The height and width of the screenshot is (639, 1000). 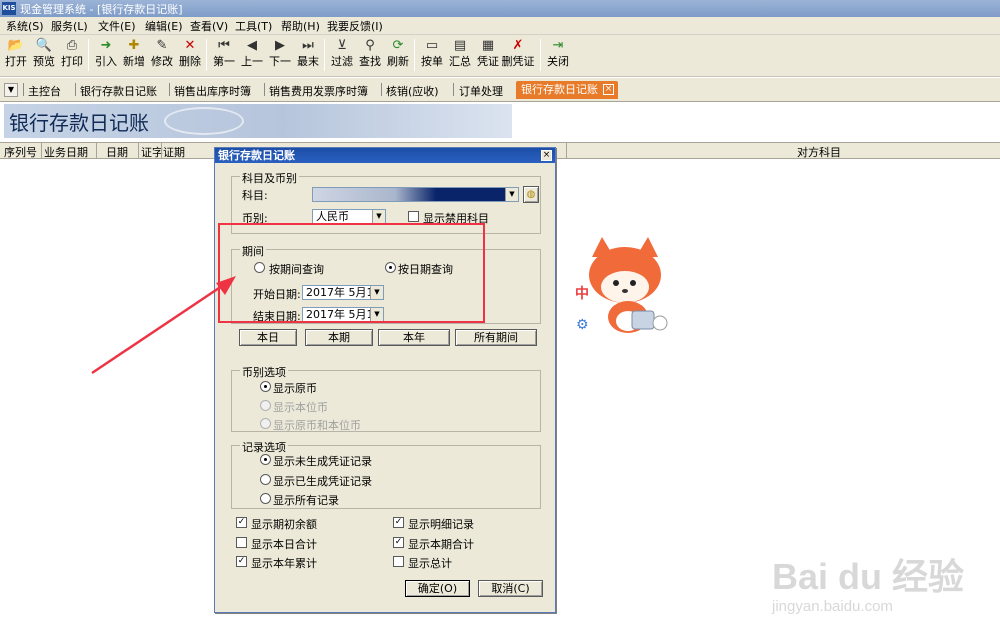 What do you see at coordinates (284, 524) in the screenshot?
I see `show-opening-balance-label: 显示期初余额` at bounding box center [284, 524].